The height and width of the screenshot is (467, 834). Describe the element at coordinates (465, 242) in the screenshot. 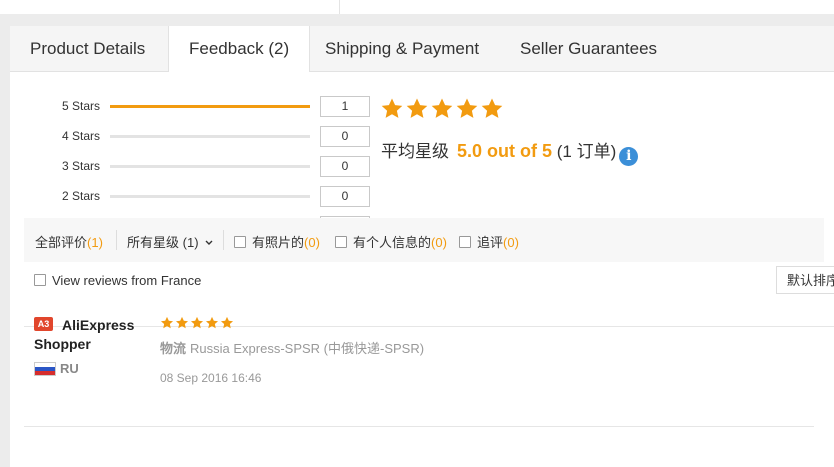

I see `followup-checkbox` at that location.